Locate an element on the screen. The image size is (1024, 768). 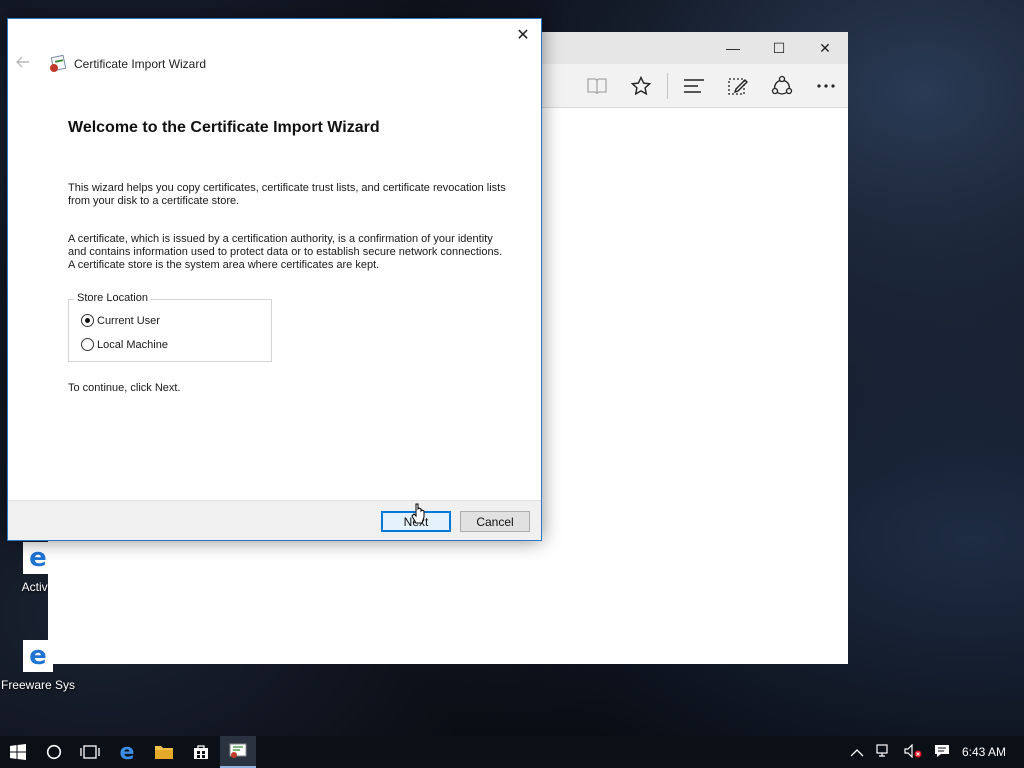
favorites-icon is located at coordinates (641, 86).